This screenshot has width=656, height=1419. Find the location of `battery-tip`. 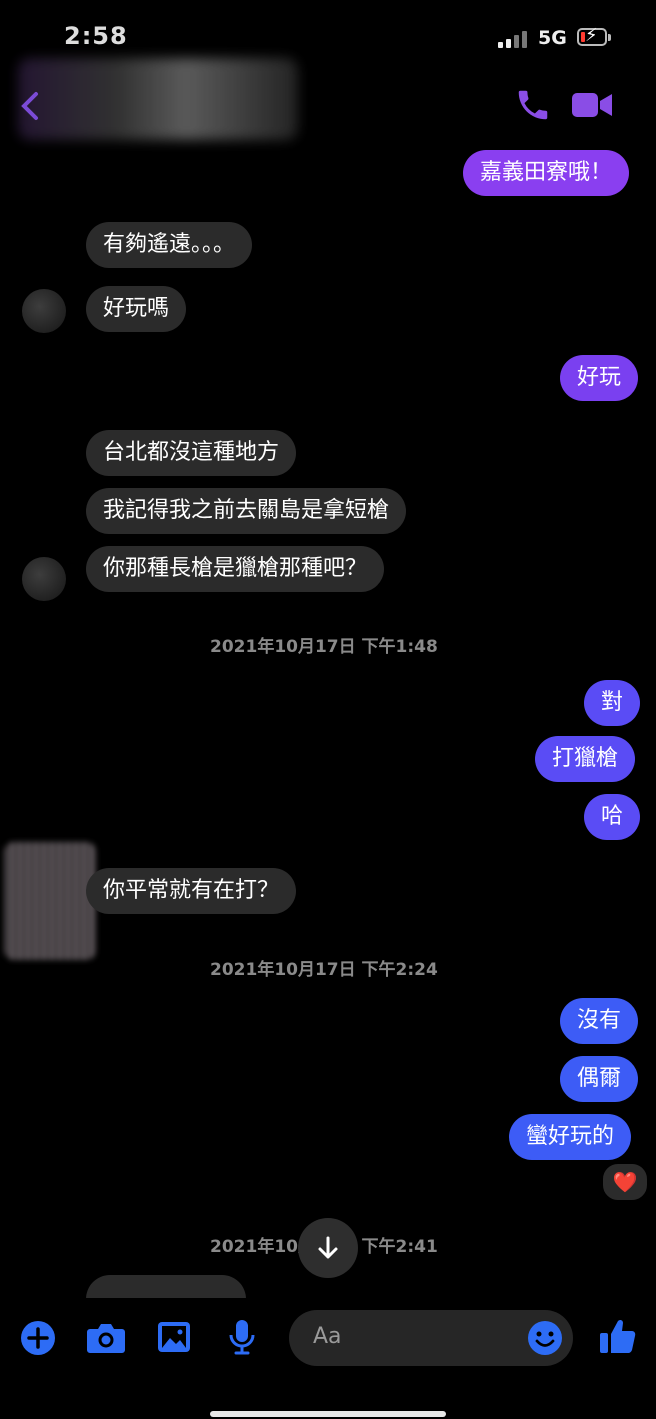

battery-tip is located at coordinates (609, 37).